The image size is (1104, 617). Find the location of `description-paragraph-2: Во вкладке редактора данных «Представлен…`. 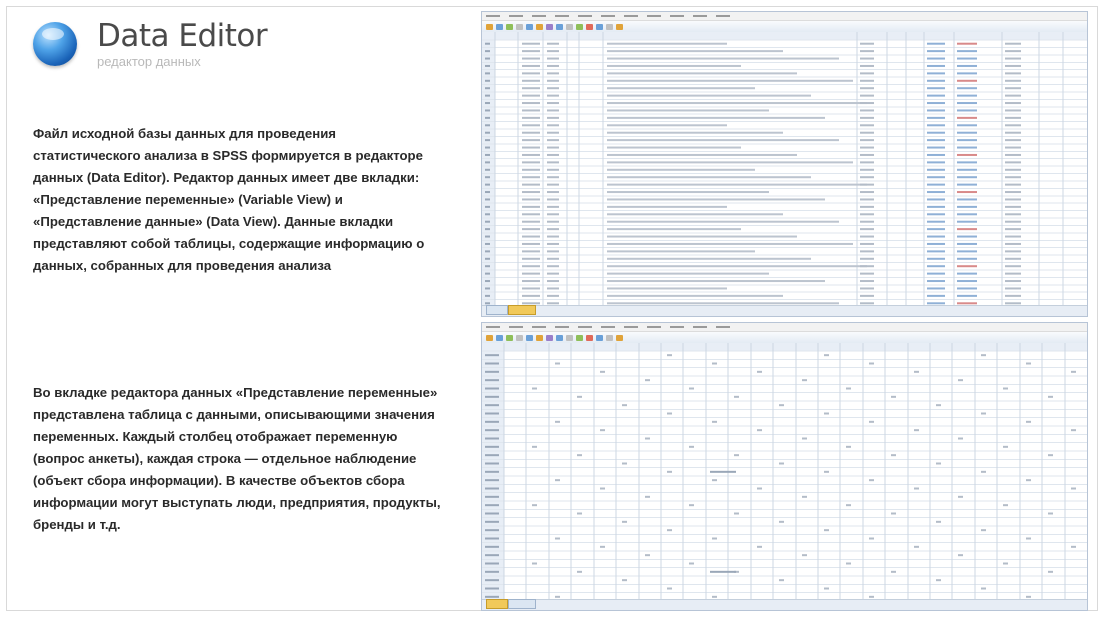

description-paragraph-2: Во вкладке редактора данных «Представлен… is located at coordinates (237, 458).